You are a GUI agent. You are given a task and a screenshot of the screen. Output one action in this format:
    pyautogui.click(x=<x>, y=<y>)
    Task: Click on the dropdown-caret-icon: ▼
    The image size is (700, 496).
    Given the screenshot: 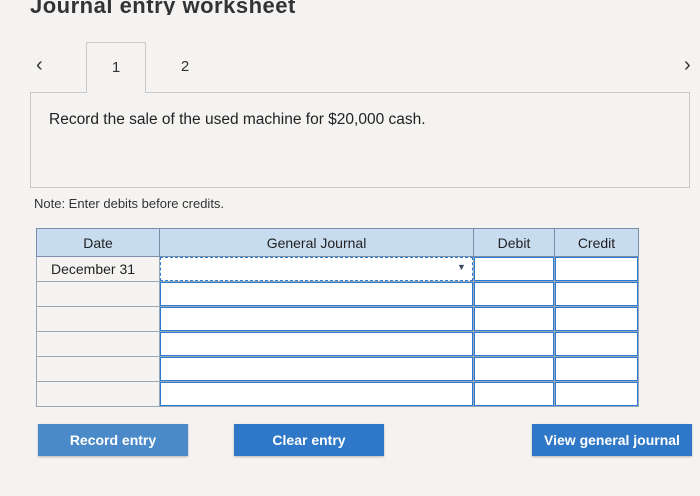 What is the action you would take?
    pyautogui.click(x=577, y=267)
    